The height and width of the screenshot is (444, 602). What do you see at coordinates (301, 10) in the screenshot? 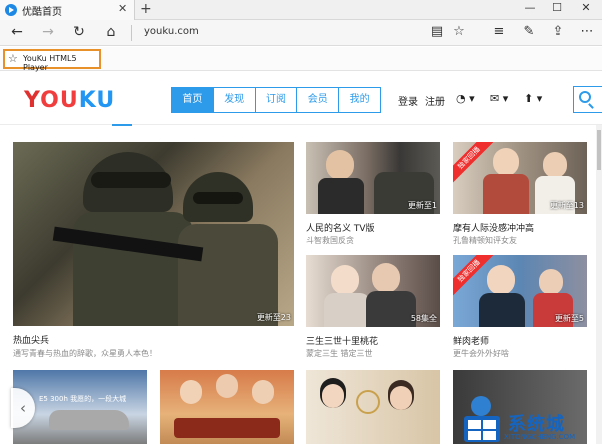
I see `browser-tab-bar: 优酷首页 ✕ + — ☐ ✕` at bounding box center [301, 10].